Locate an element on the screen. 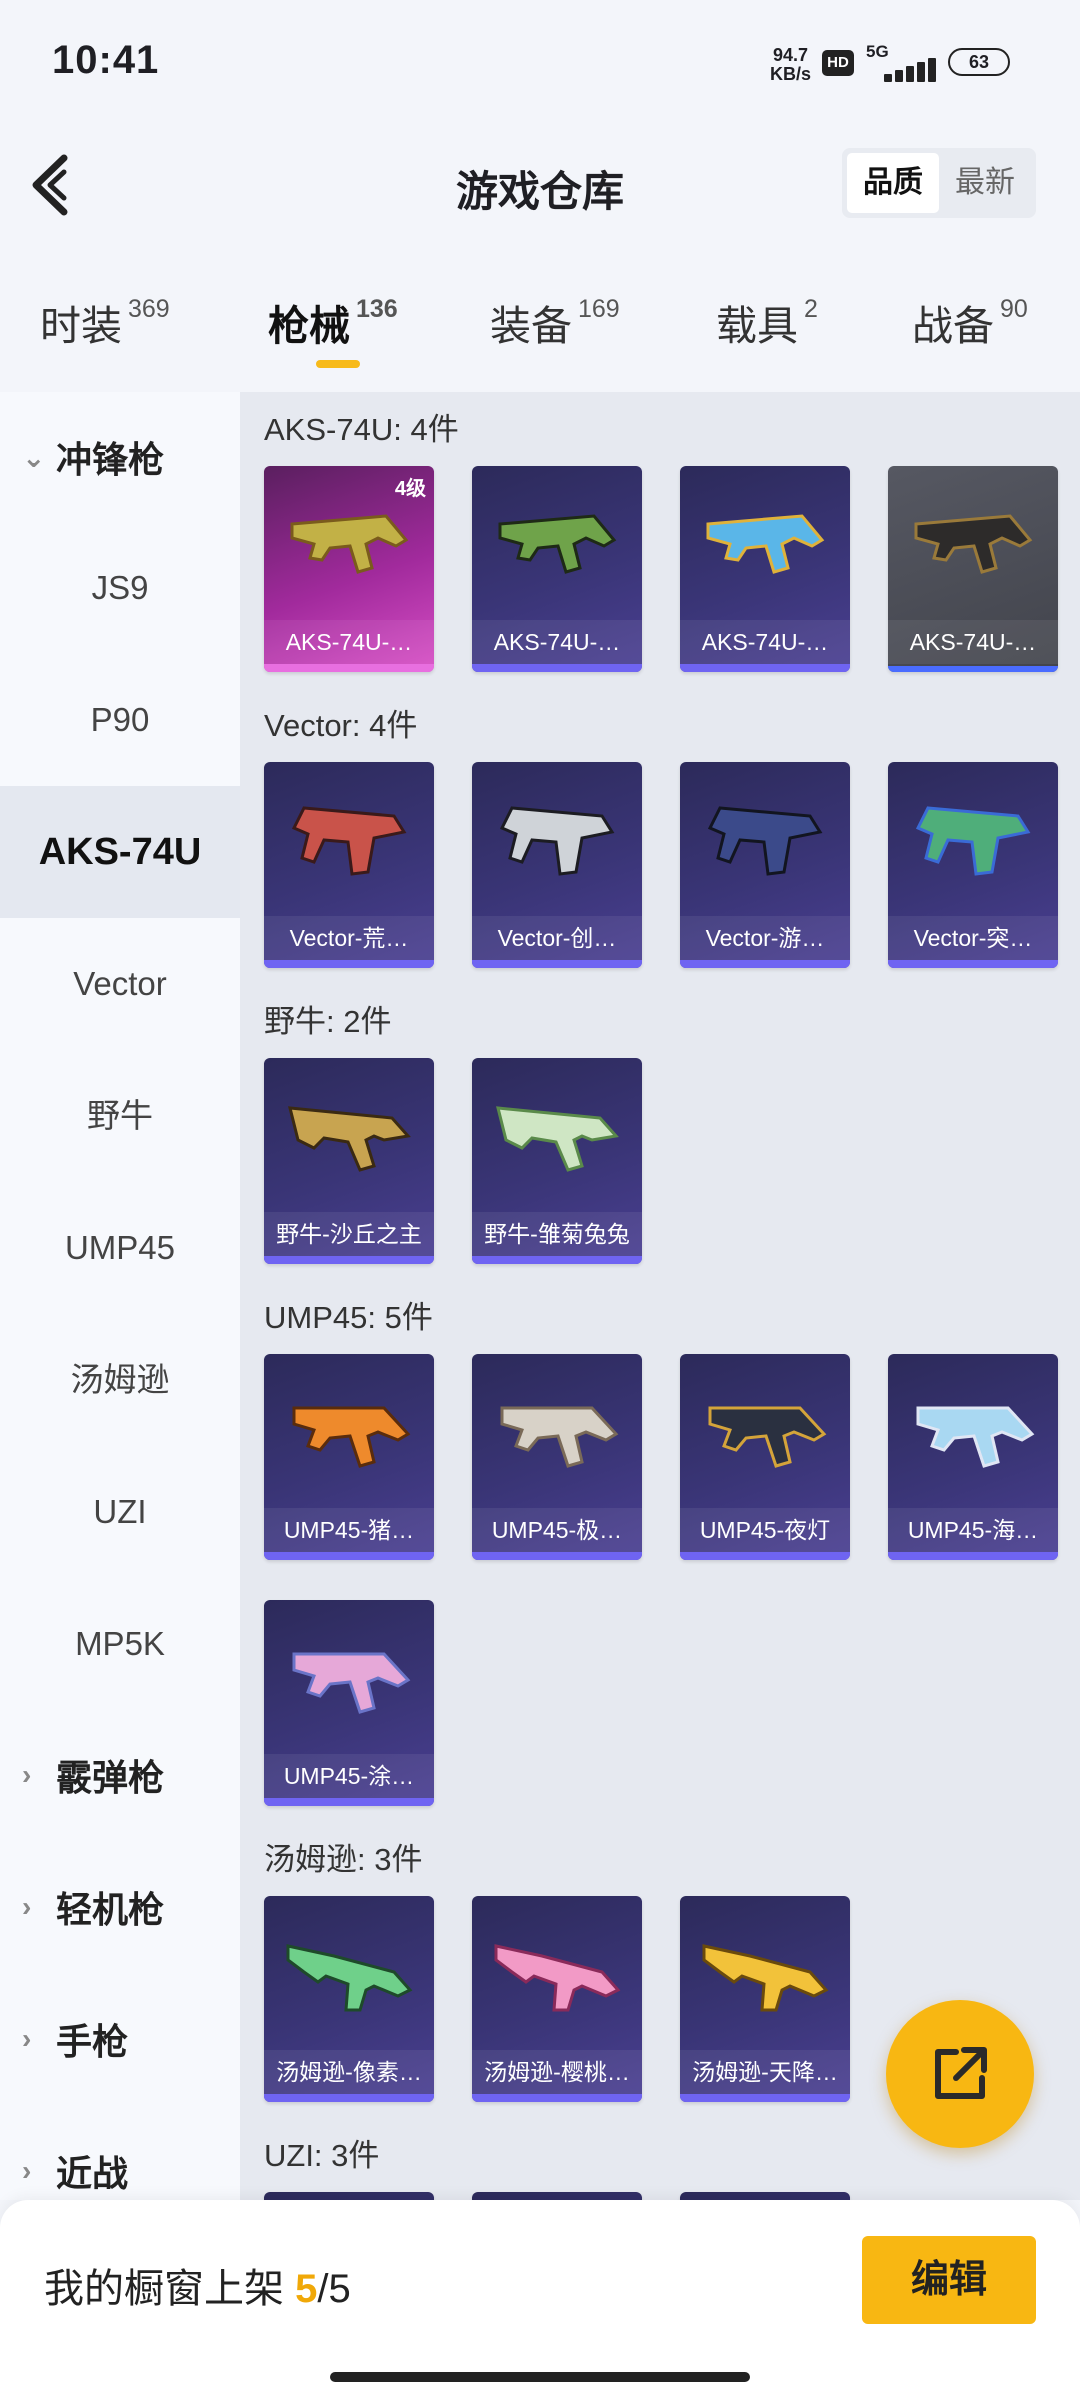  share-button is located at coordinates (960, 2074).